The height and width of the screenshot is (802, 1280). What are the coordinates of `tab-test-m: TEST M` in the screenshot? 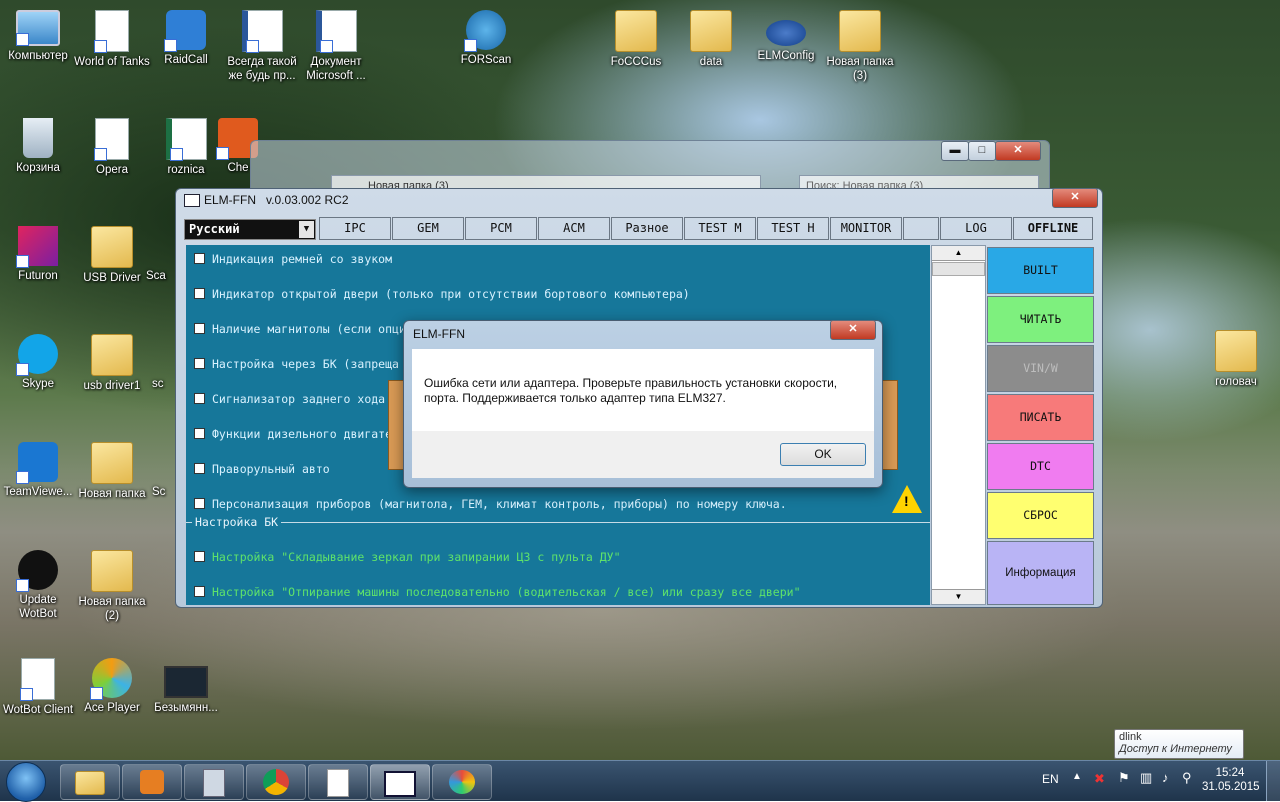 It's located at (720, 228).